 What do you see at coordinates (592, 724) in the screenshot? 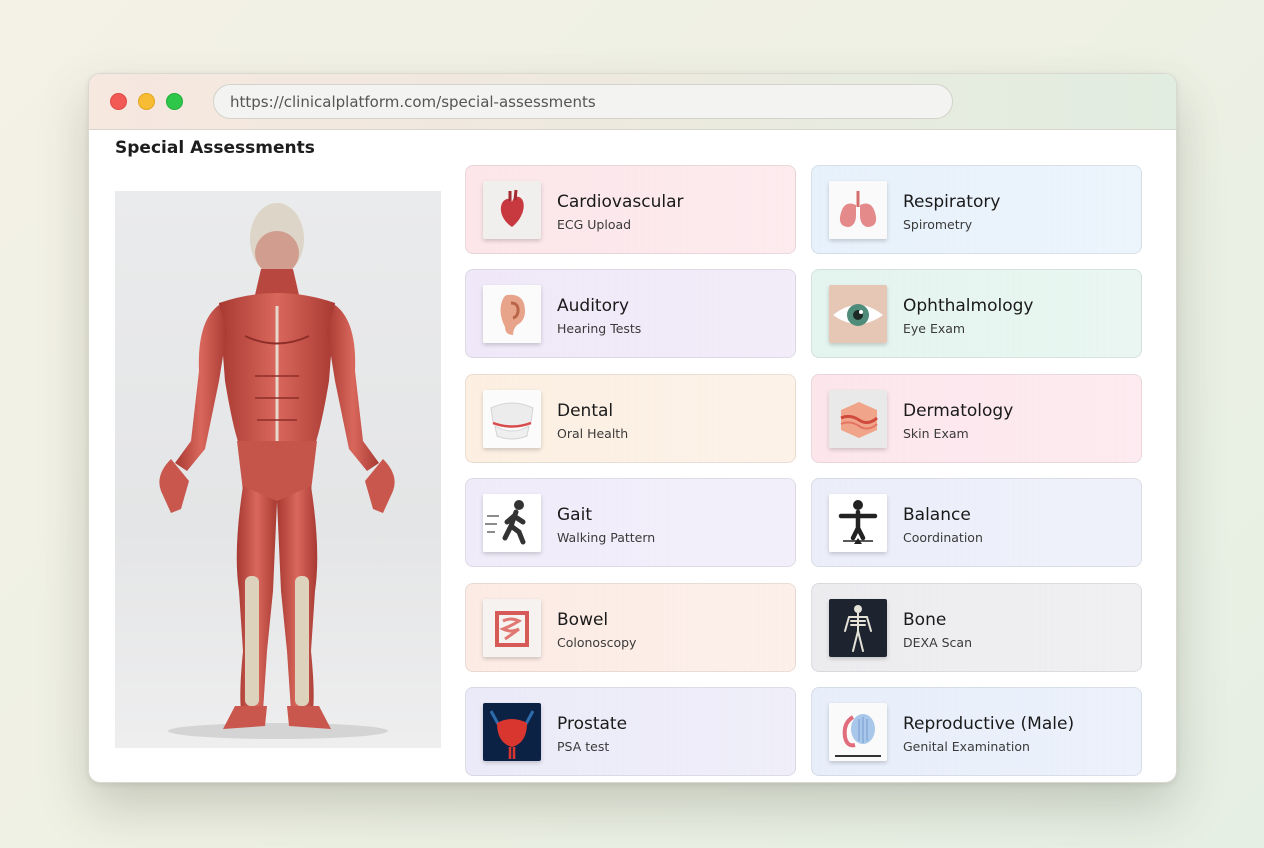
I see `assessment-card-title: Prostate` at bounding box center [592, 724].